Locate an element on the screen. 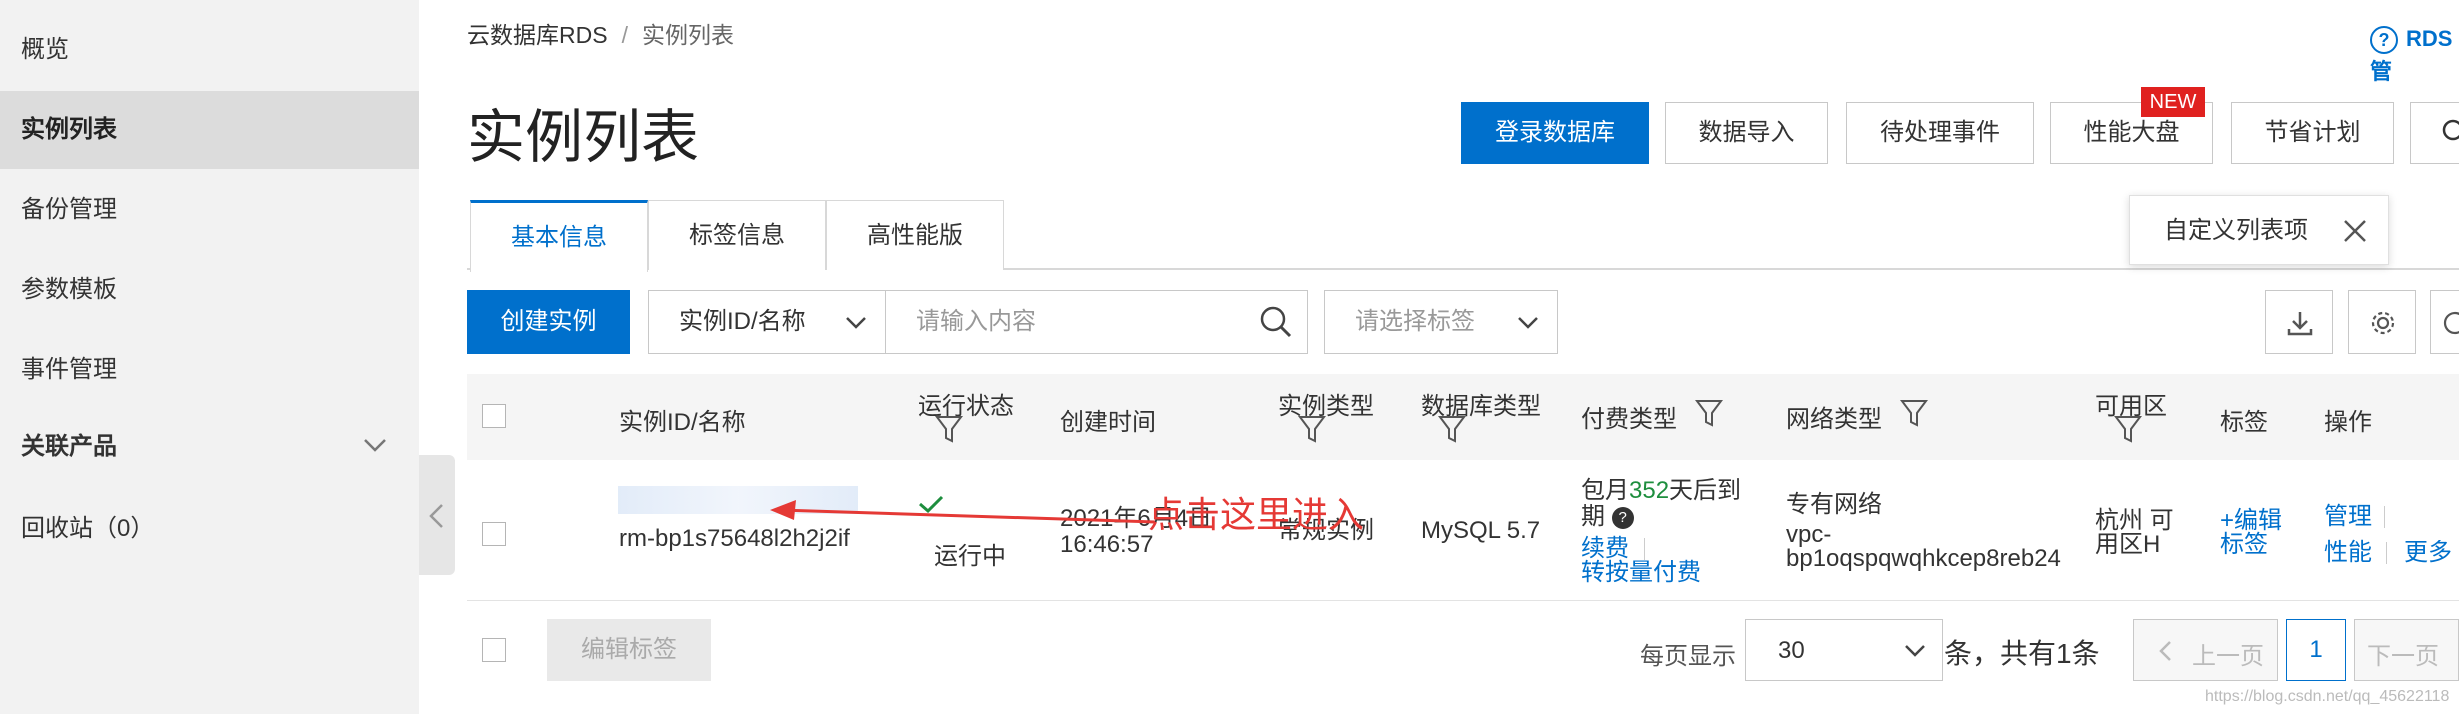 This screenshot has width=2459, height=714. billing-suffix: 天后到 is located at coordinates (1705, 490).